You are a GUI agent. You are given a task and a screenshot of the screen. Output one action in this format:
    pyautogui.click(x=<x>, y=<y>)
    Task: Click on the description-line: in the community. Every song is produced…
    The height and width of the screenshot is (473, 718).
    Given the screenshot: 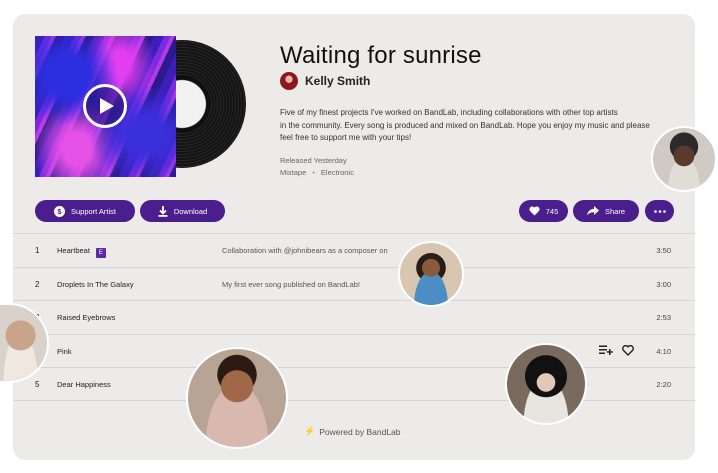 What is the action you would take?
    pyautogui.click(x=465, y=125)
    